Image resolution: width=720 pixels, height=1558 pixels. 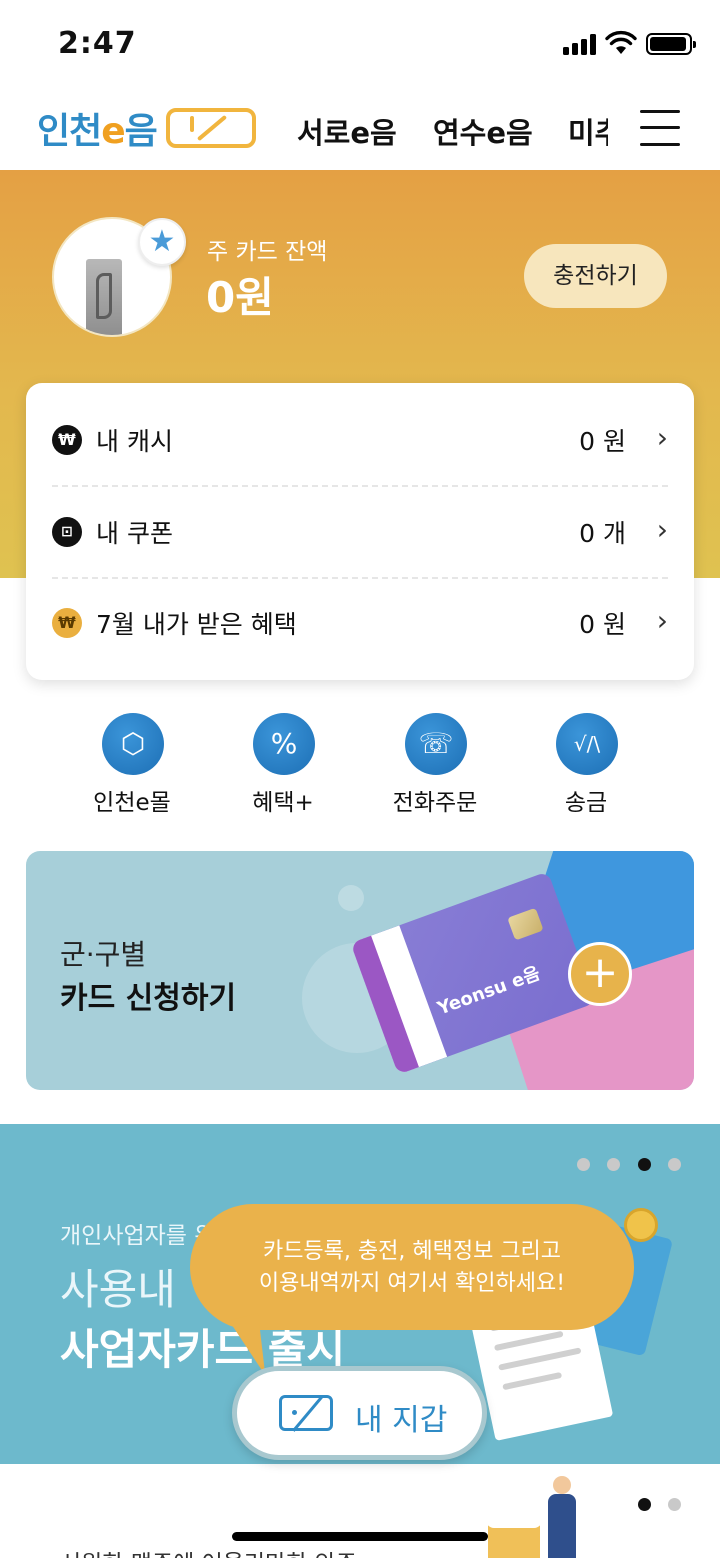 What do you see at coordinates (514, 1535) in the screenshot?
I see `beer-illustration` at bounding box center [514, 1535].